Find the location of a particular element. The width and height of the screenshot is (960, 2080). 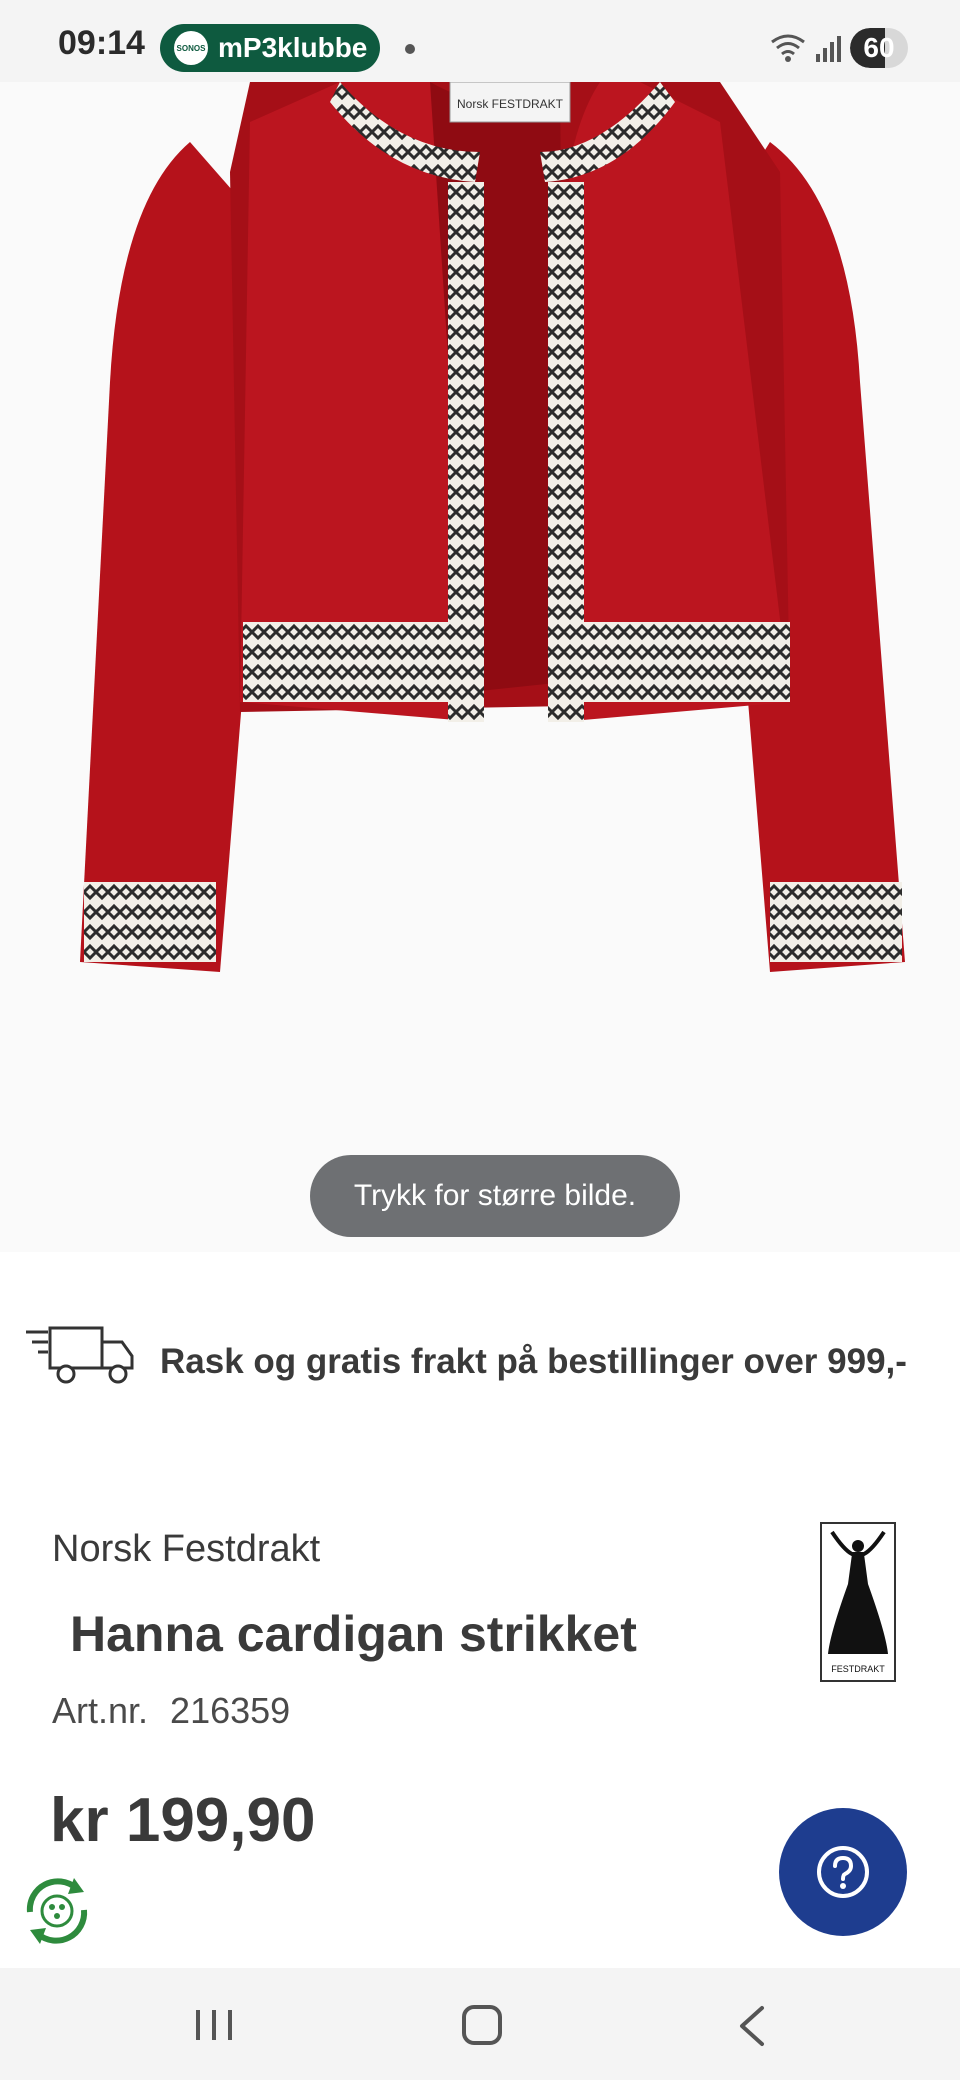

sonos-notification-pill: SONOS mP3klubbe is located at coordinates (270, 48).